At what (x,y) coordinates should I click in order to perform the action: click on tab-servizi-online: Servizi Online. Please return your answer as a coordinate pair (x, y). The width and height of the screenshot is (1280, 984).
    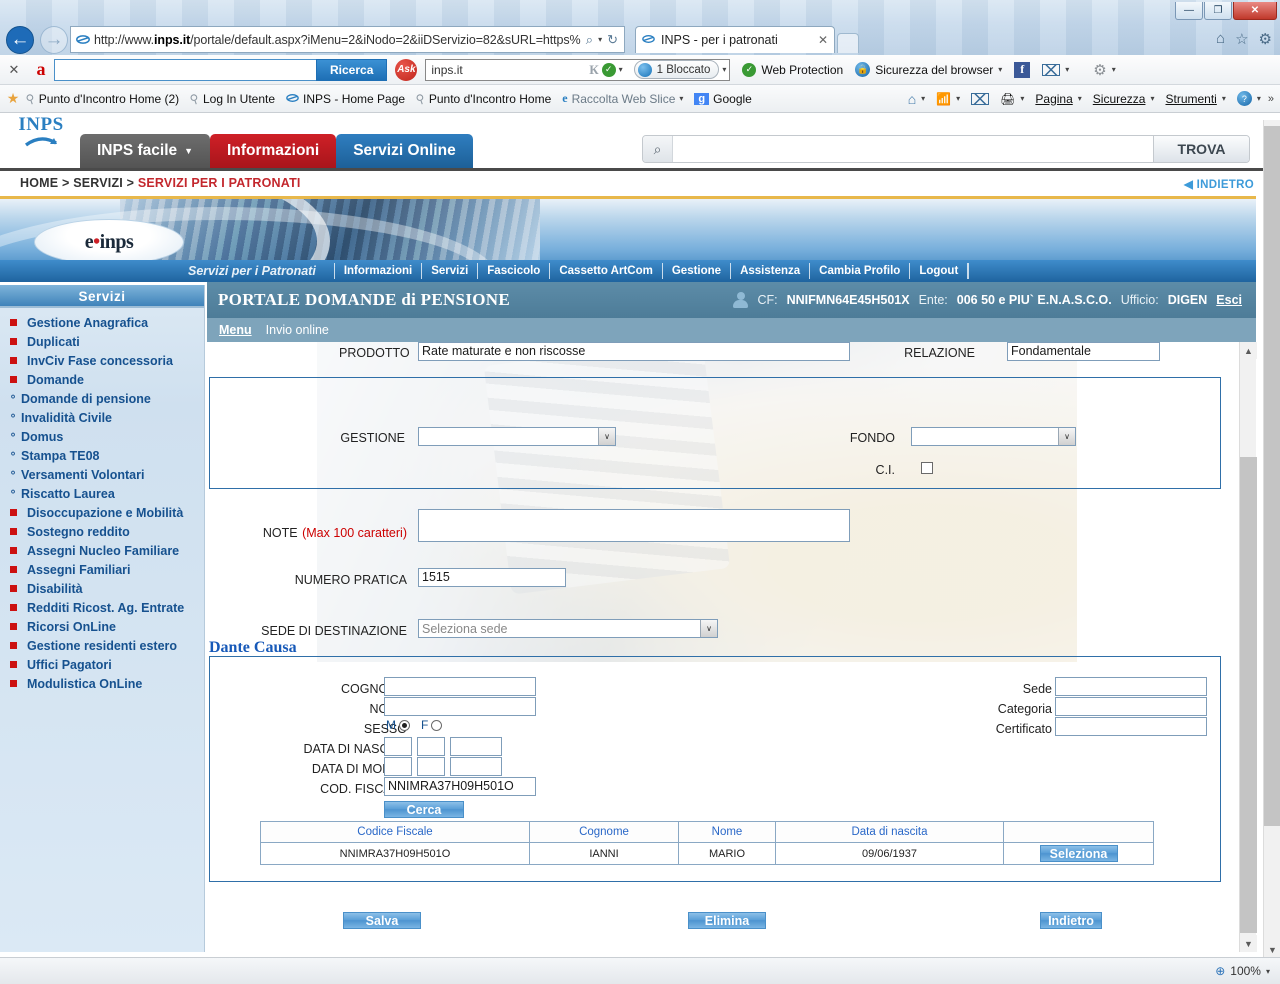
    Looking at the image, I should click on (404, 151).